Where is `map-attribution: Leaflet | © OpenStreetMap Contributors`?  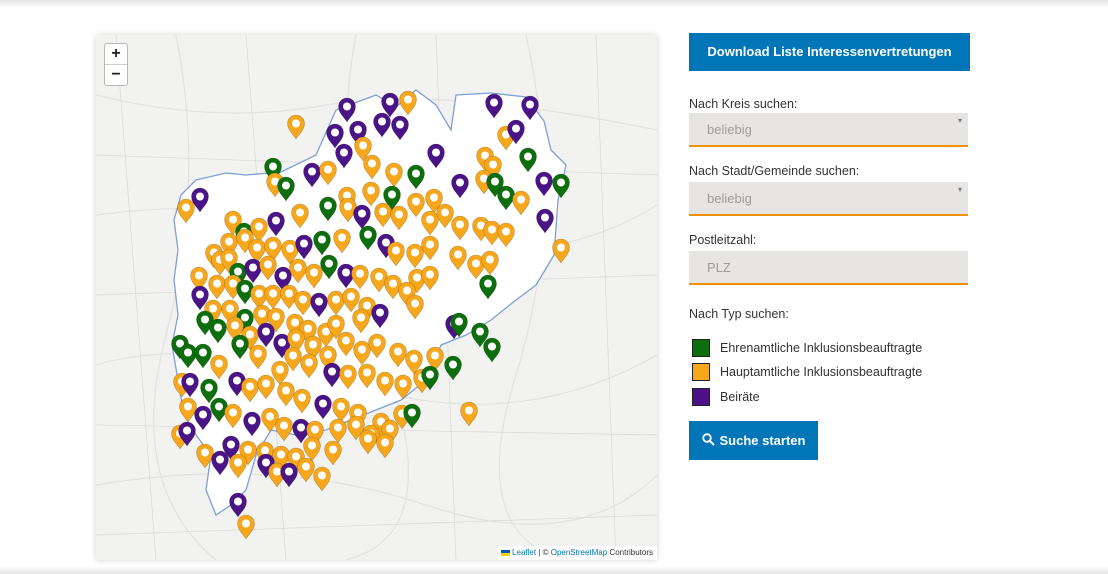 map-attribution: Leaflet | © OpenStreetMap Contributors is located at coordinates (577, 553).